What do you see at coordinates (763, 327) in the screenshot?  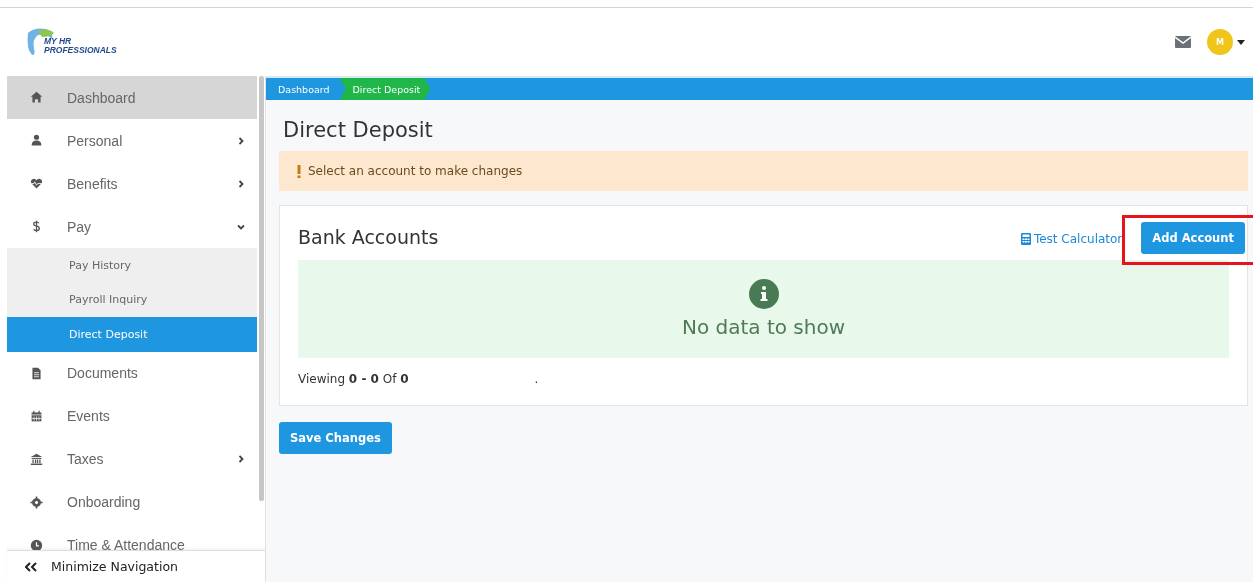 I see `empty-message: No data to show` at bounding box center [763, 327].